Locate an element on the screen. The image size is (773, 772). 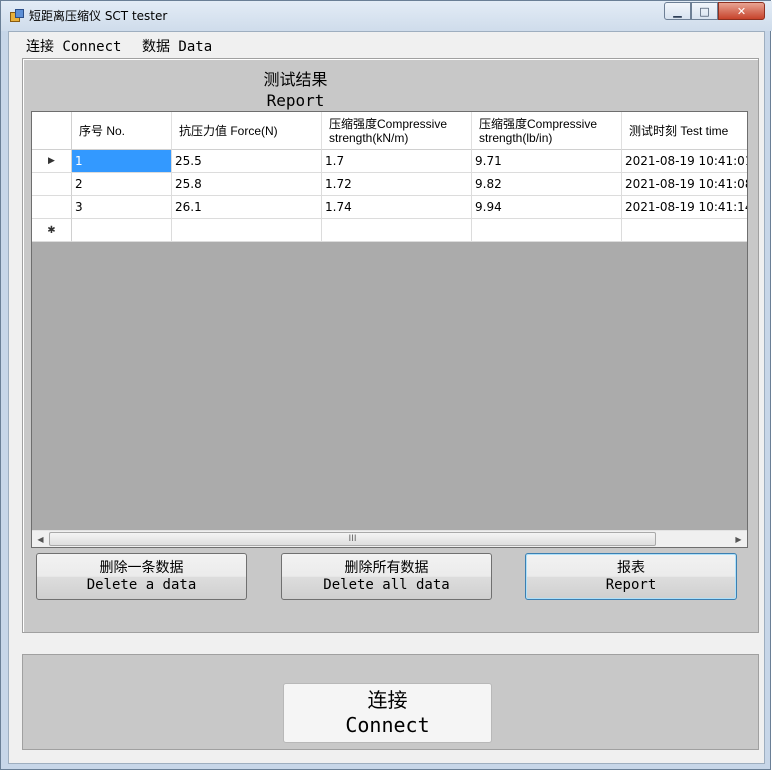
table-cell: 2021-08-19 10:41:01 is located at coordinates (684, 161).